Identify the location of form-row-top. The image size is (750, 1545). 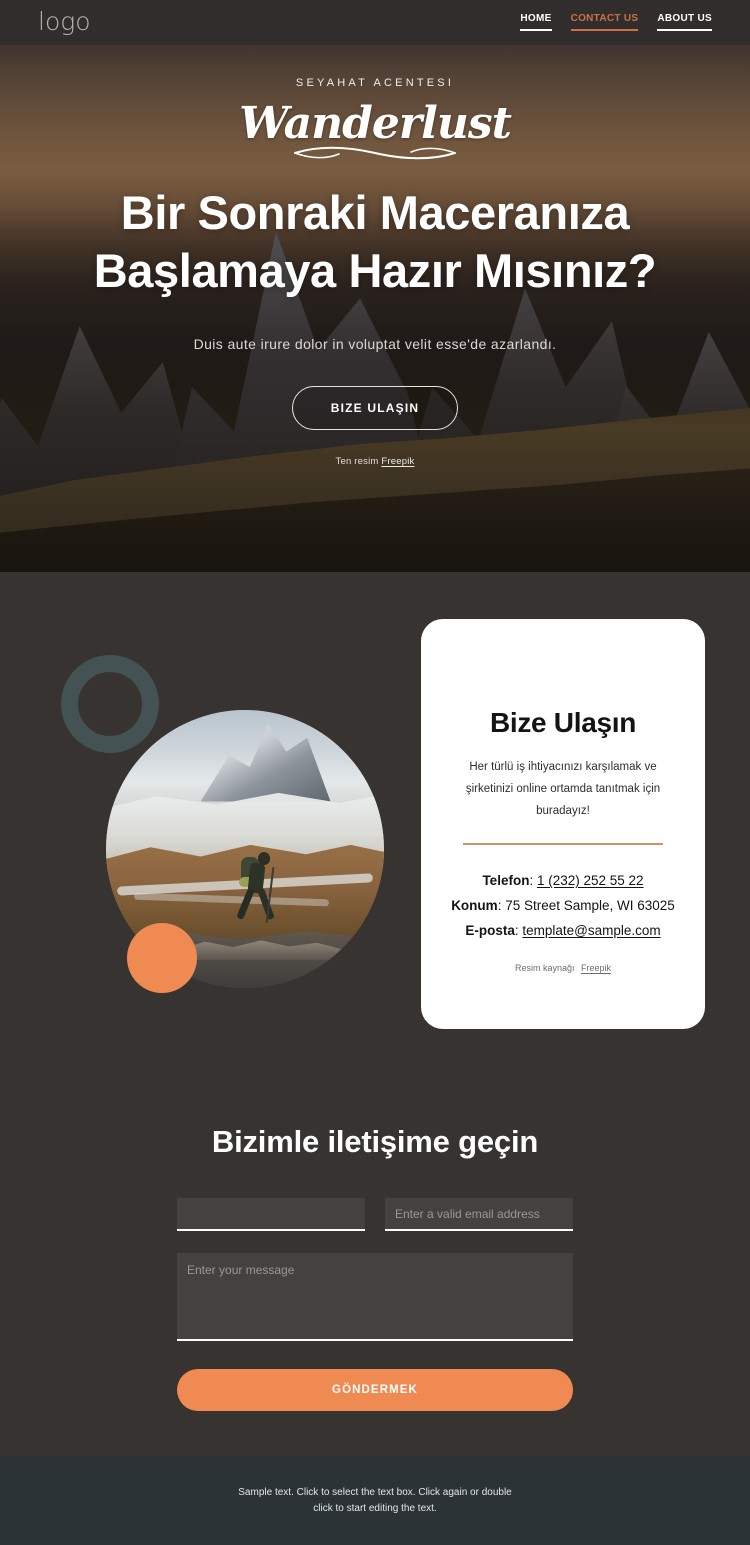
(375, 1214).